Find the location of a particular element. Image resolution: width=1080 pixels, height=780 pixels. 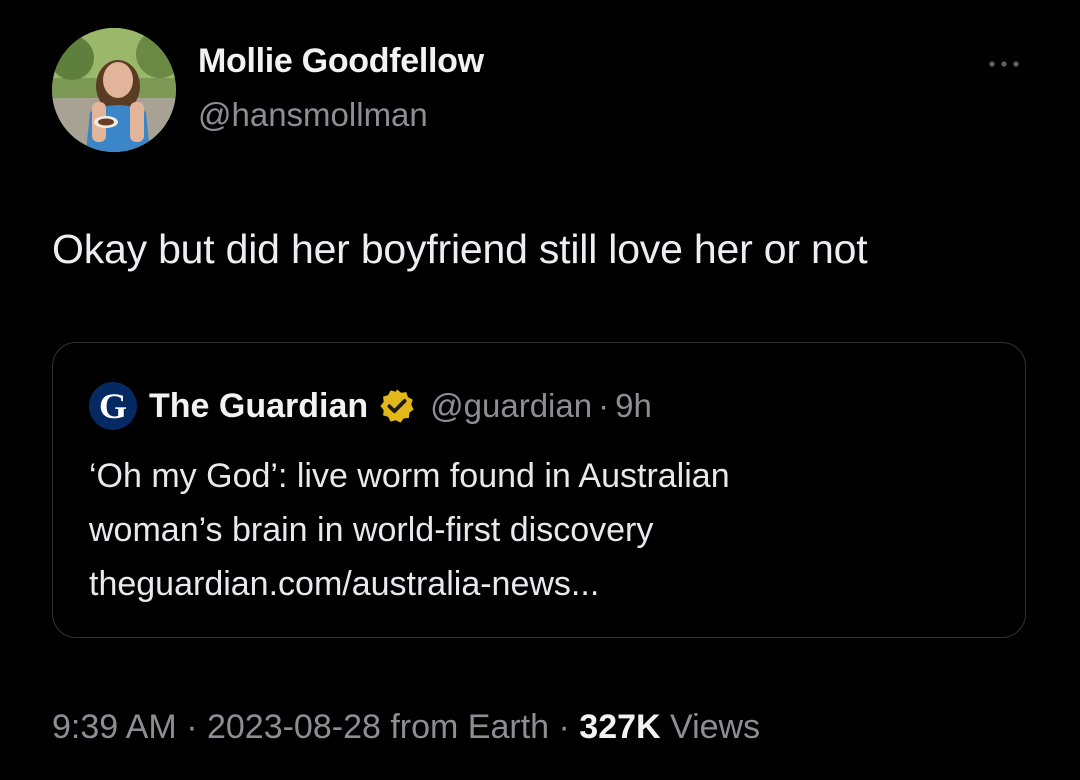

tweet-source: from Earth is located at coordinates (465, 727).